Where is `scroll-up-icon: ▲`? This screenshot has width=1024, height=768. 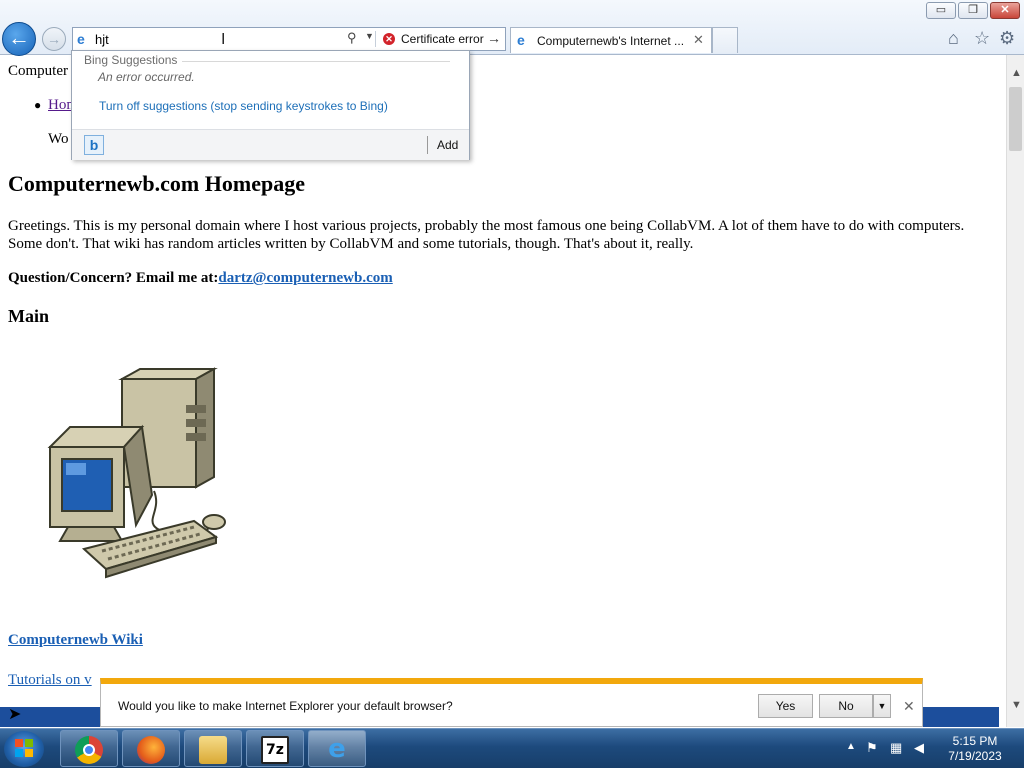 scroll-up-icon: ▲ is located at coordinates (1016, 73).